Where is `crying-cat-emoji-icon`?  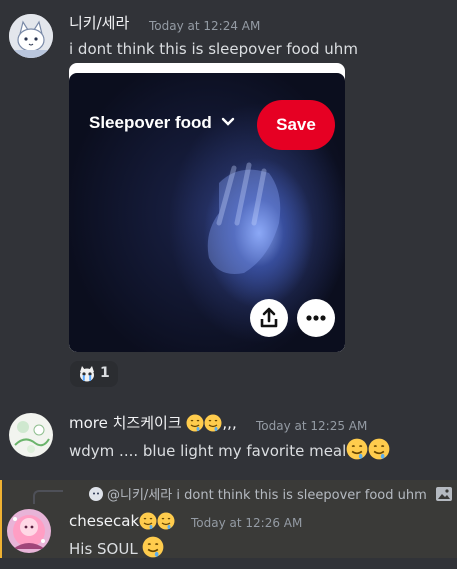
crying-cat-emoji-icon is located at coordinates (87, 374).